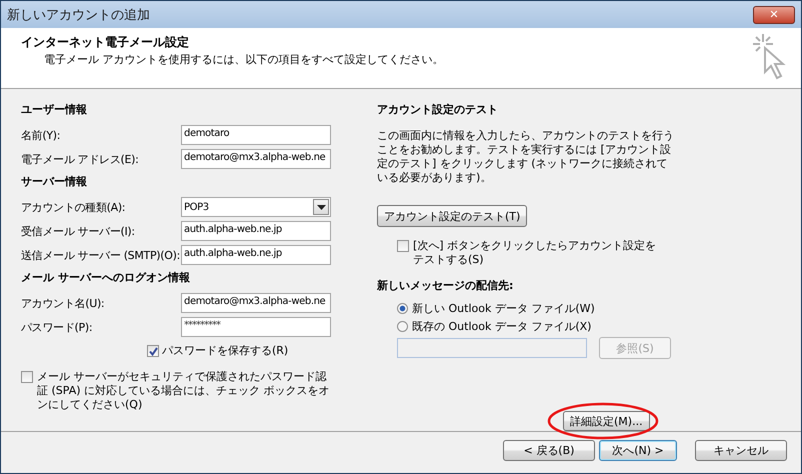 This screenshot has height=474, width=802. Describe the element at coordinates (741, 450) in the screenshot. I see `wizard-button: キャンセル` at that location.